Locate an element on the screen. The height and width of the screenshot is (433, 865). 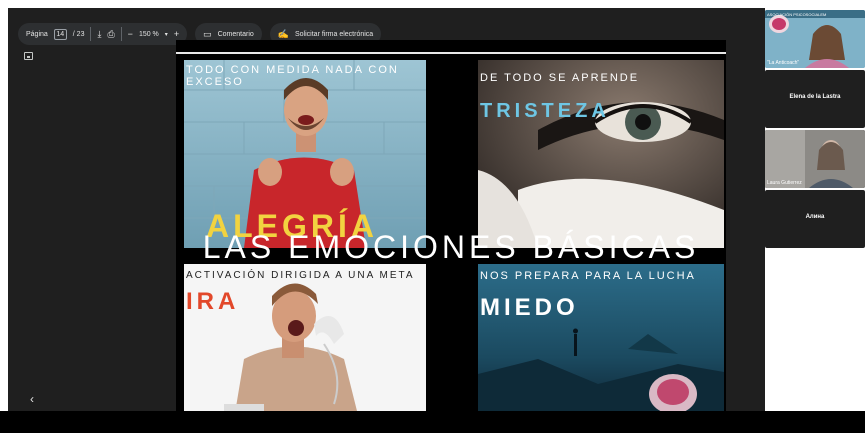
participant-name: Алина is located at coordinates (815, 217).